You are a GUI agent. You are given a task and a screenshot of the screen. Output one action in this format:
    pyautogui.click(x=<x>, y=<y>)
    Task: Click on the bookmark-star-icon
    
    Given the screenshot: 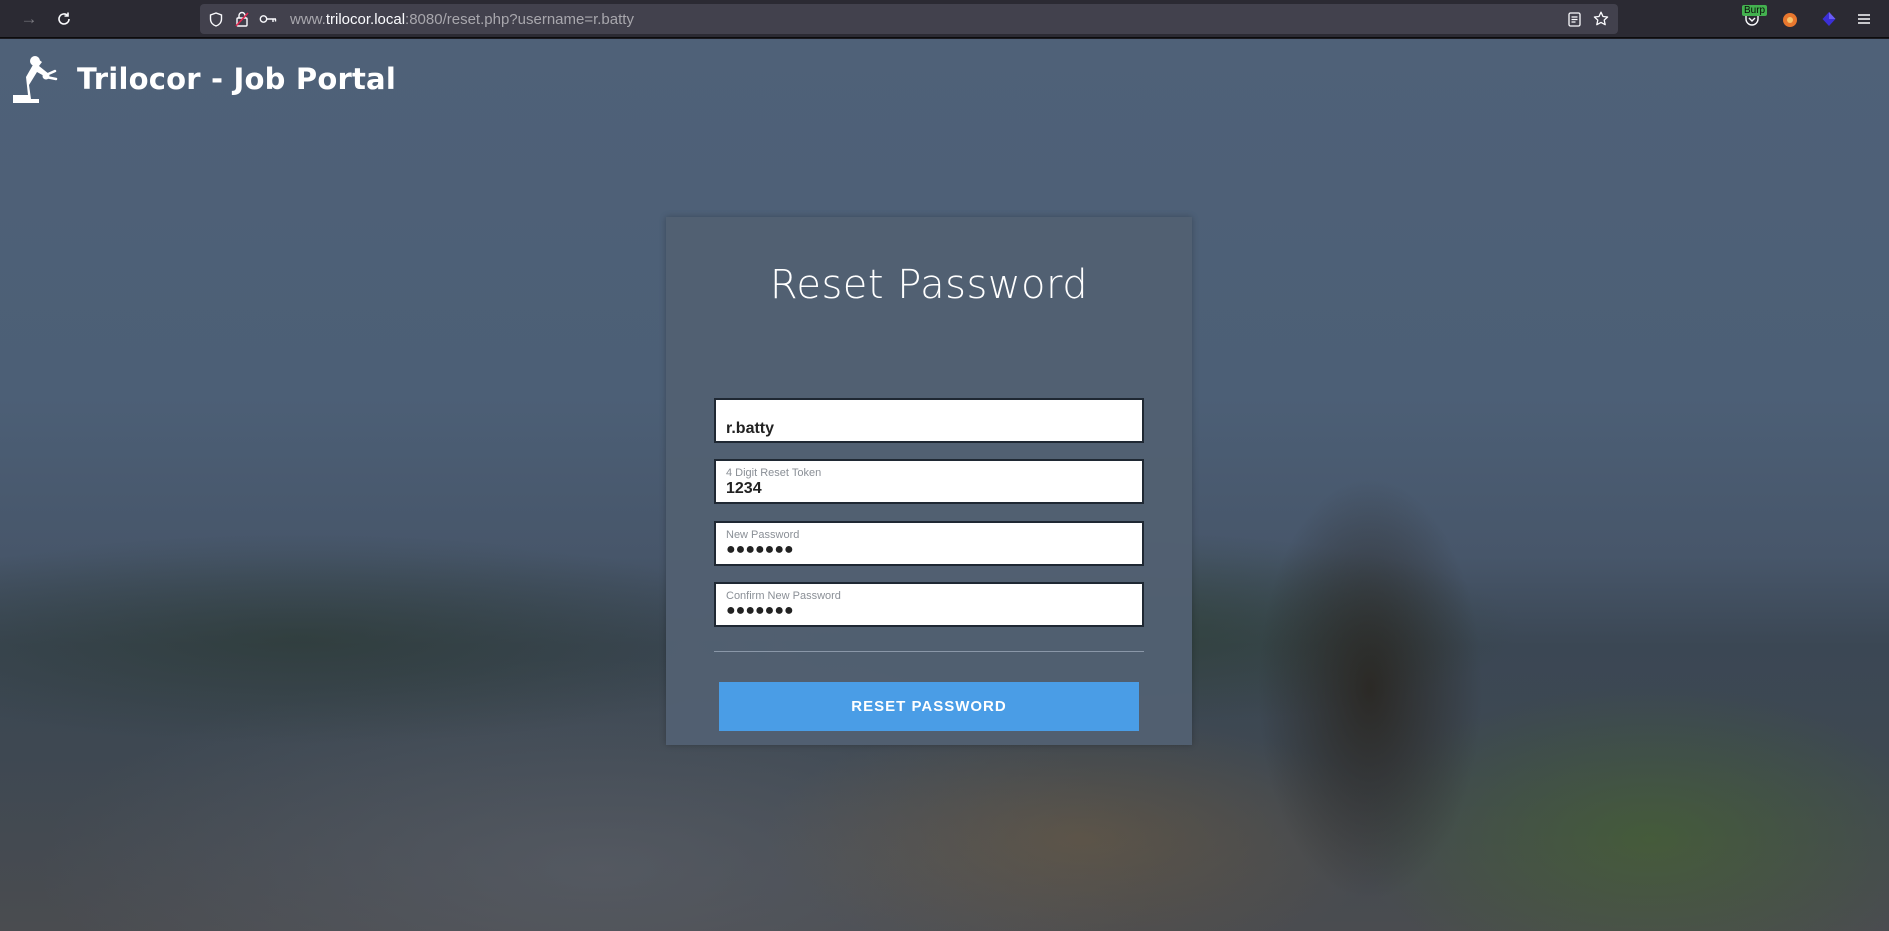 What is the action you would take?
    pyautogui.click(x=1601, y=19)
    